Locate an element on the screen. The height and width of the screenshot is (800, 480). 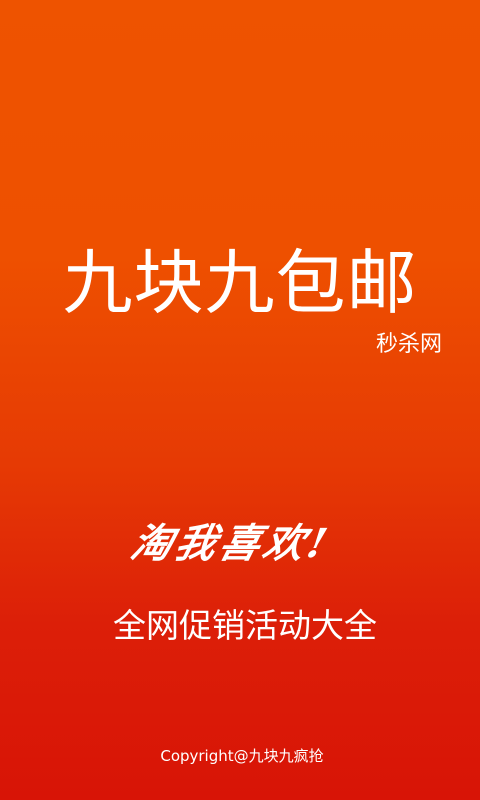
app-title: 九块九包邮 is located at coordinates (240, 283).